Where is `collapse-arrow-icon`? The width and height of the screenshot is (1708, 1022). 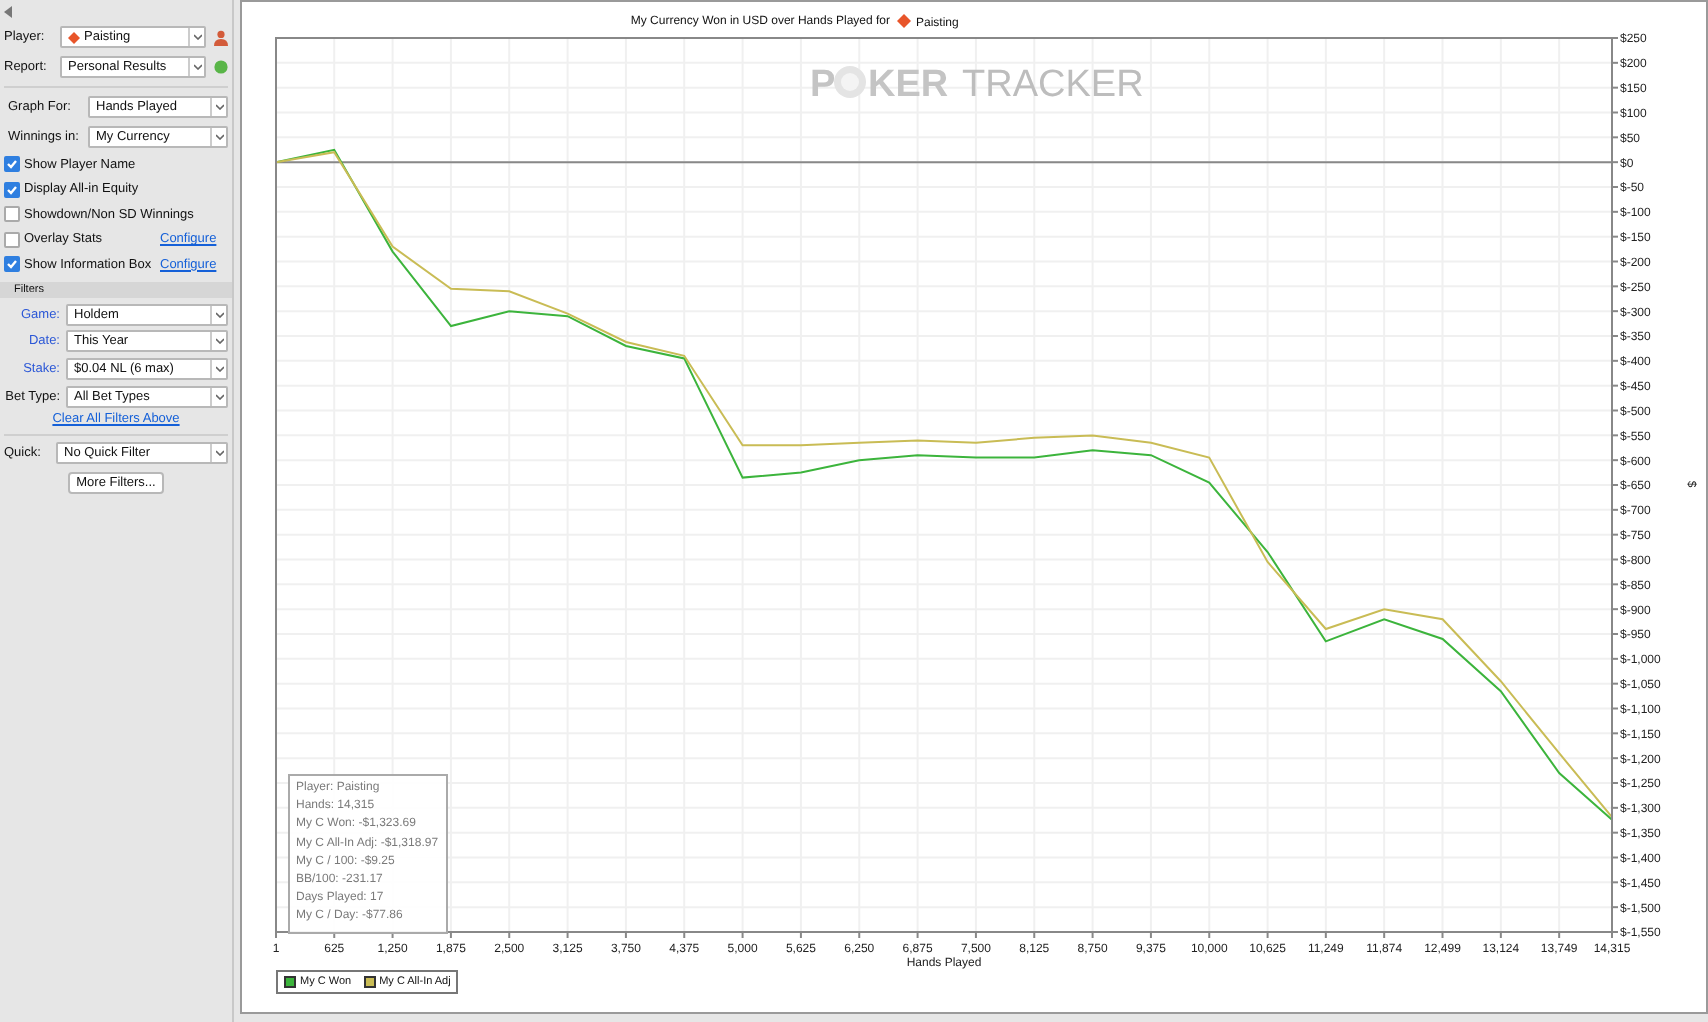 collapse-arrow-icon is located at coordinates (9, 12).